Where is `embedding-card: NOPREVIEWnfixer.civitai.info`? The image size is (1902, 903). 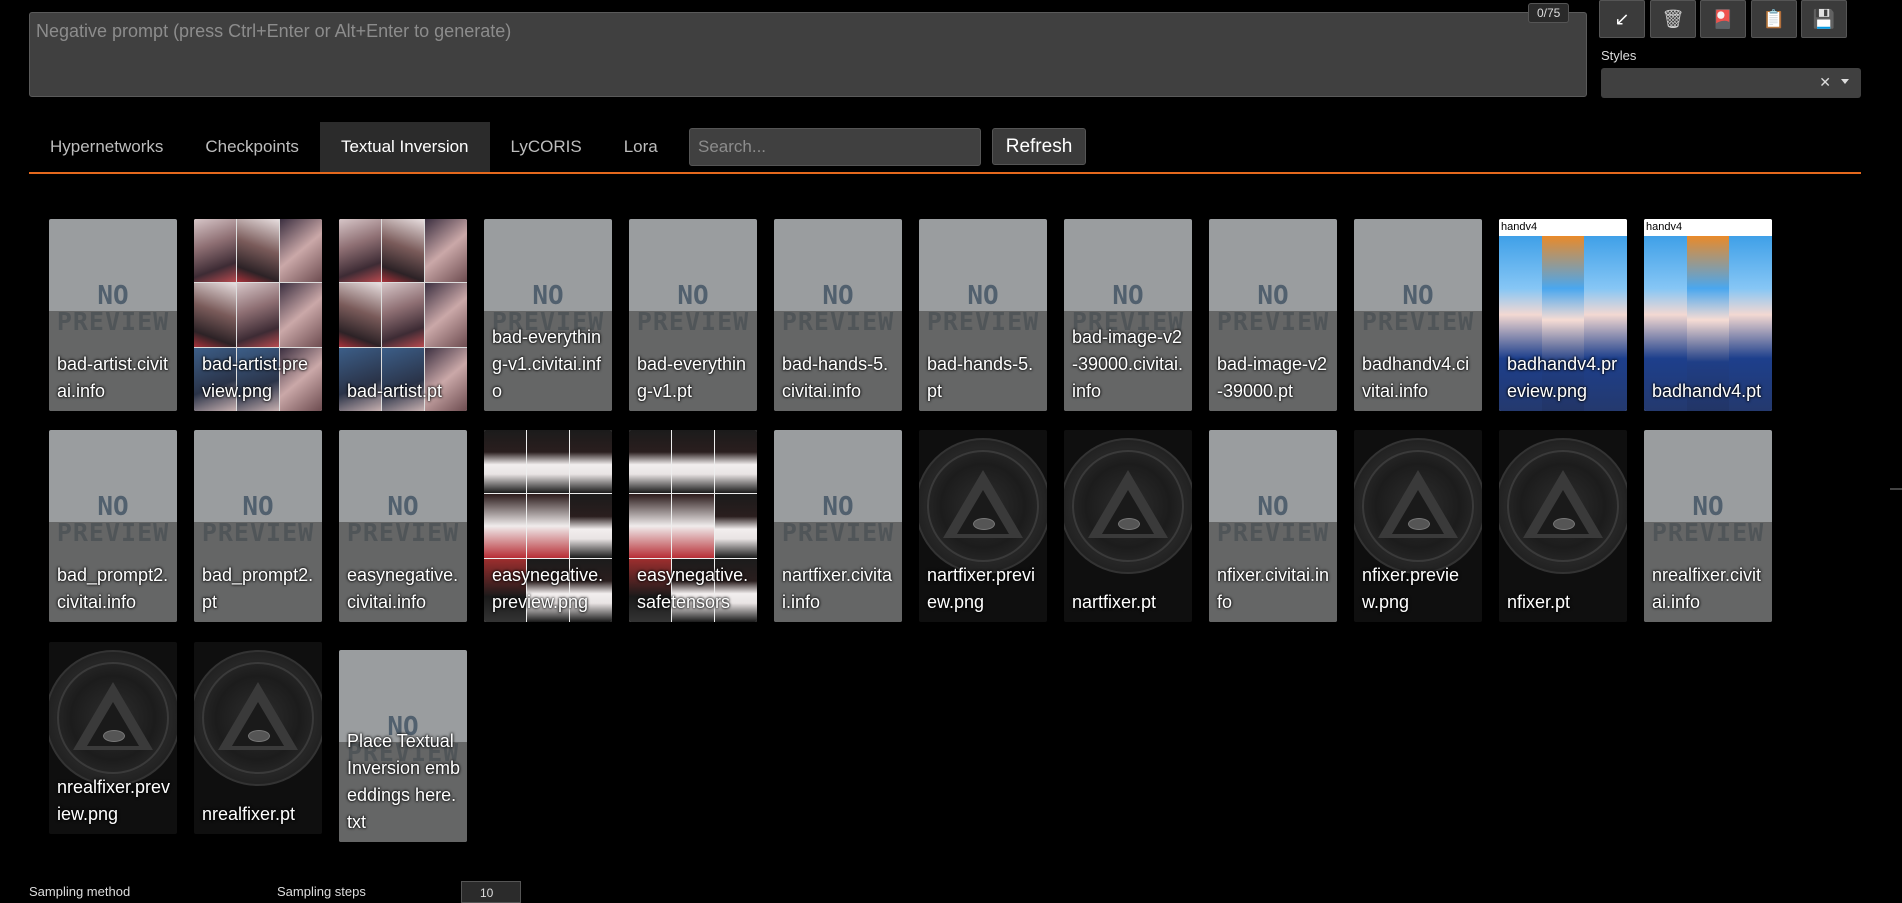 embedding-card: NOPREVIEWnfixer.civitai.info is located at coordinates (1273, 526).